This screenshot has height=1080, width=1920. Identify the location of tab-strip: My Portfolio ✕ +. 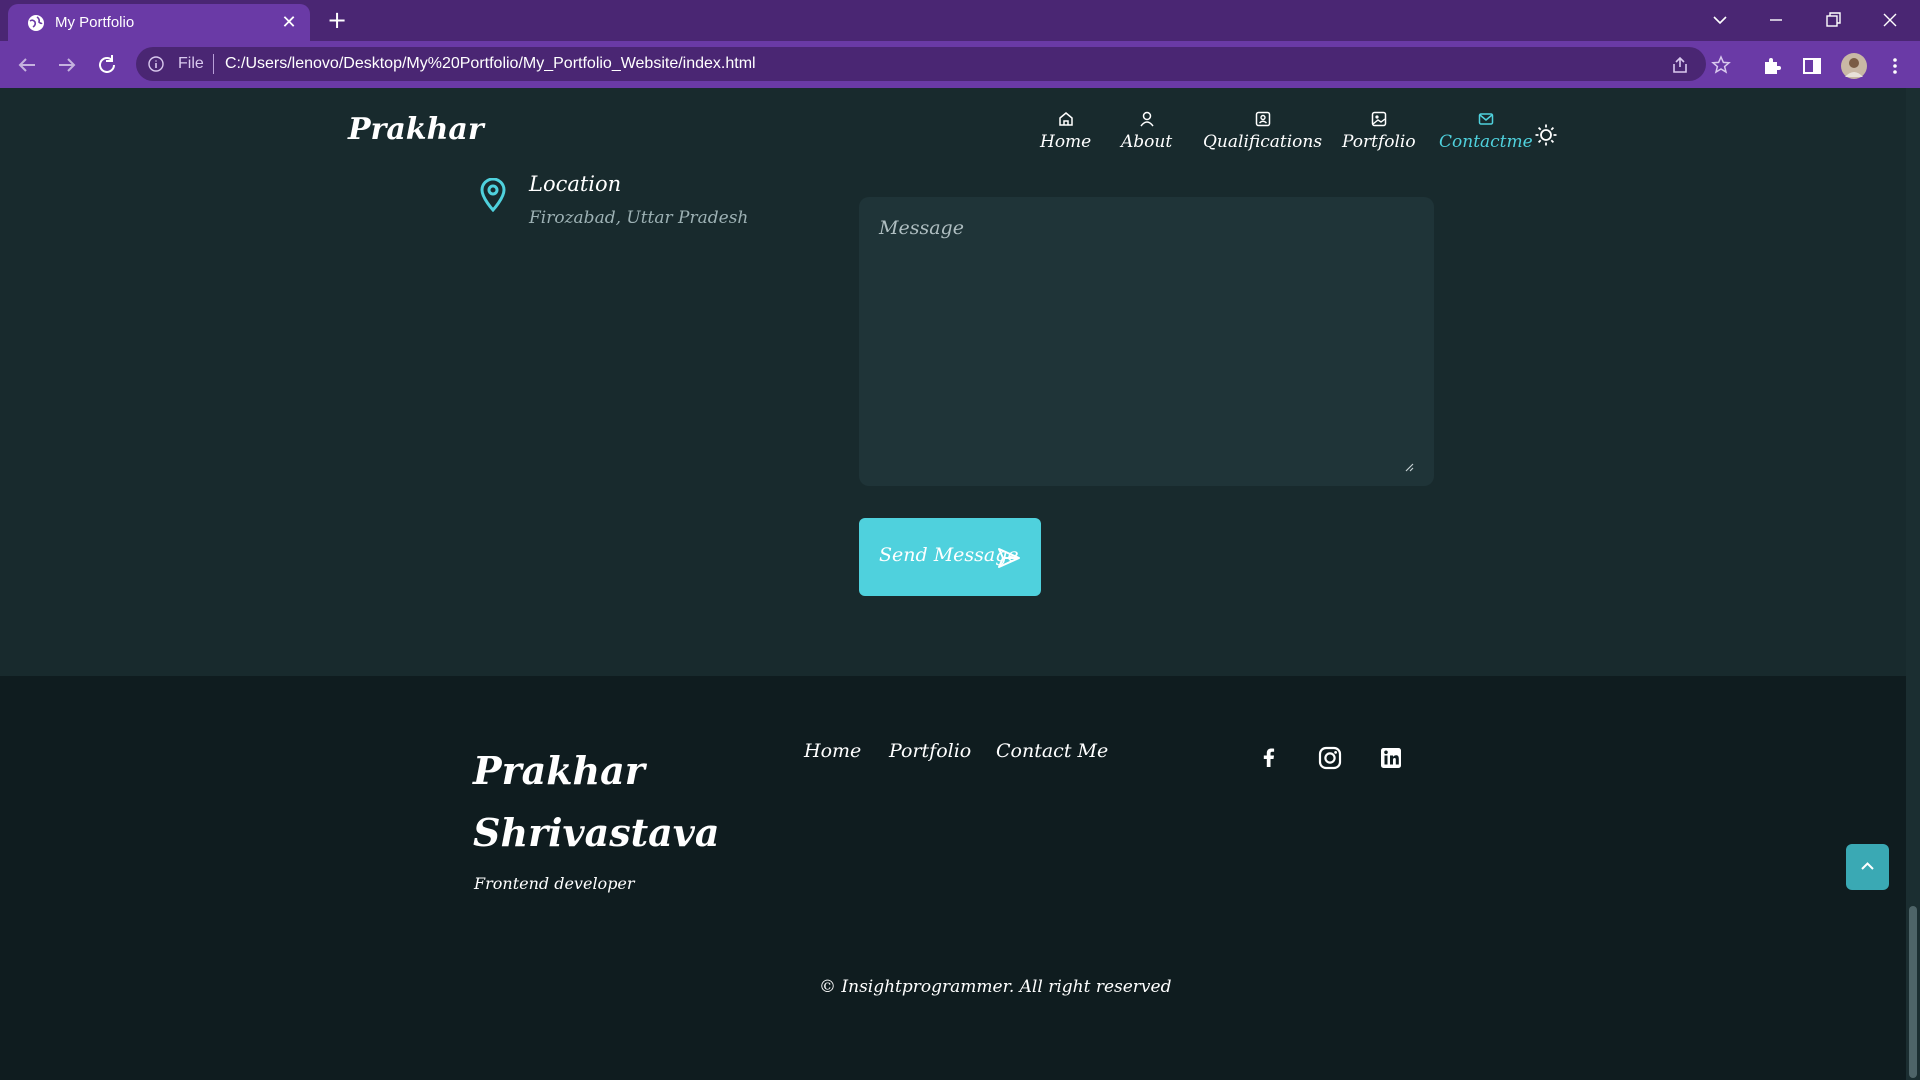
(960, 20).